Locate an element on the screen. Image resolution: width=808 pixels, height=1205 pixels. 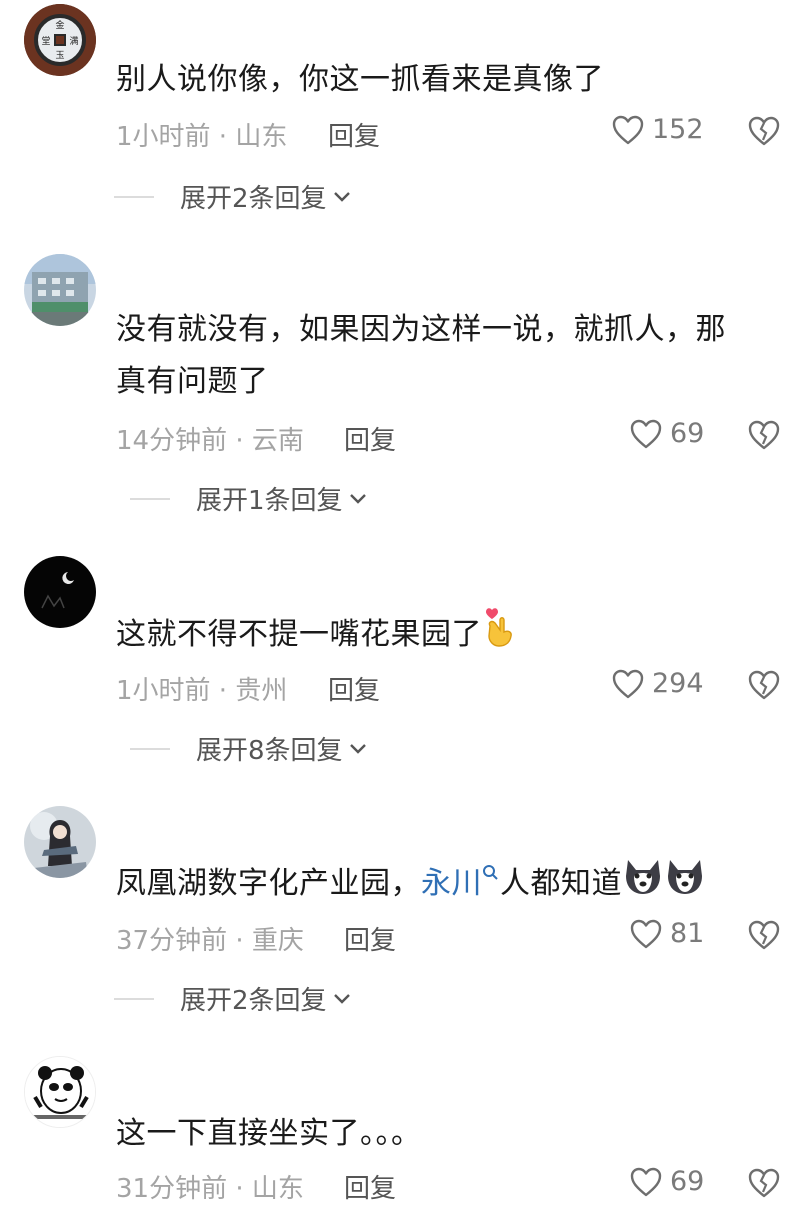
comment-text: 别人说你像，你这一抓看来是真像了 is located at coordinates (360, 79).